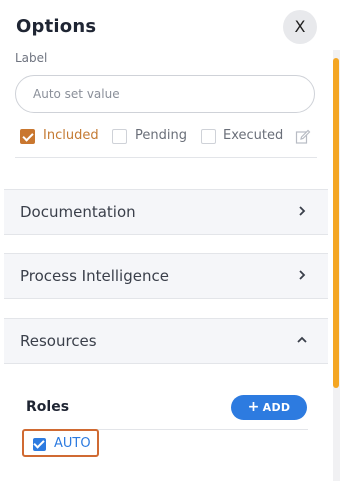 This screenshot has width=343, height=481. What do you see at coordinates (72, 443) in the screenshot?
I see `auto-label: AUTO` at bounding box center [72, 443].